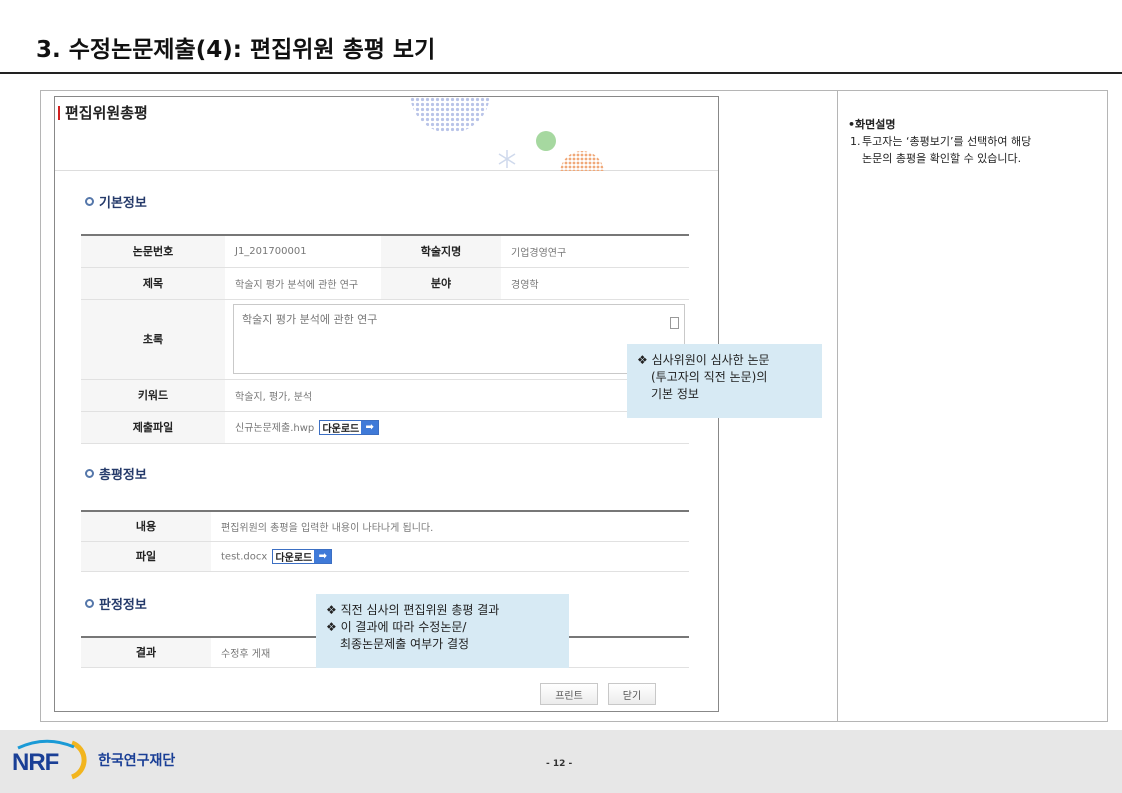  What do you see at coordinates (441, 251) in the screenshot?
I see `journal-label: 학술지명` at bounding box center [441, 251].